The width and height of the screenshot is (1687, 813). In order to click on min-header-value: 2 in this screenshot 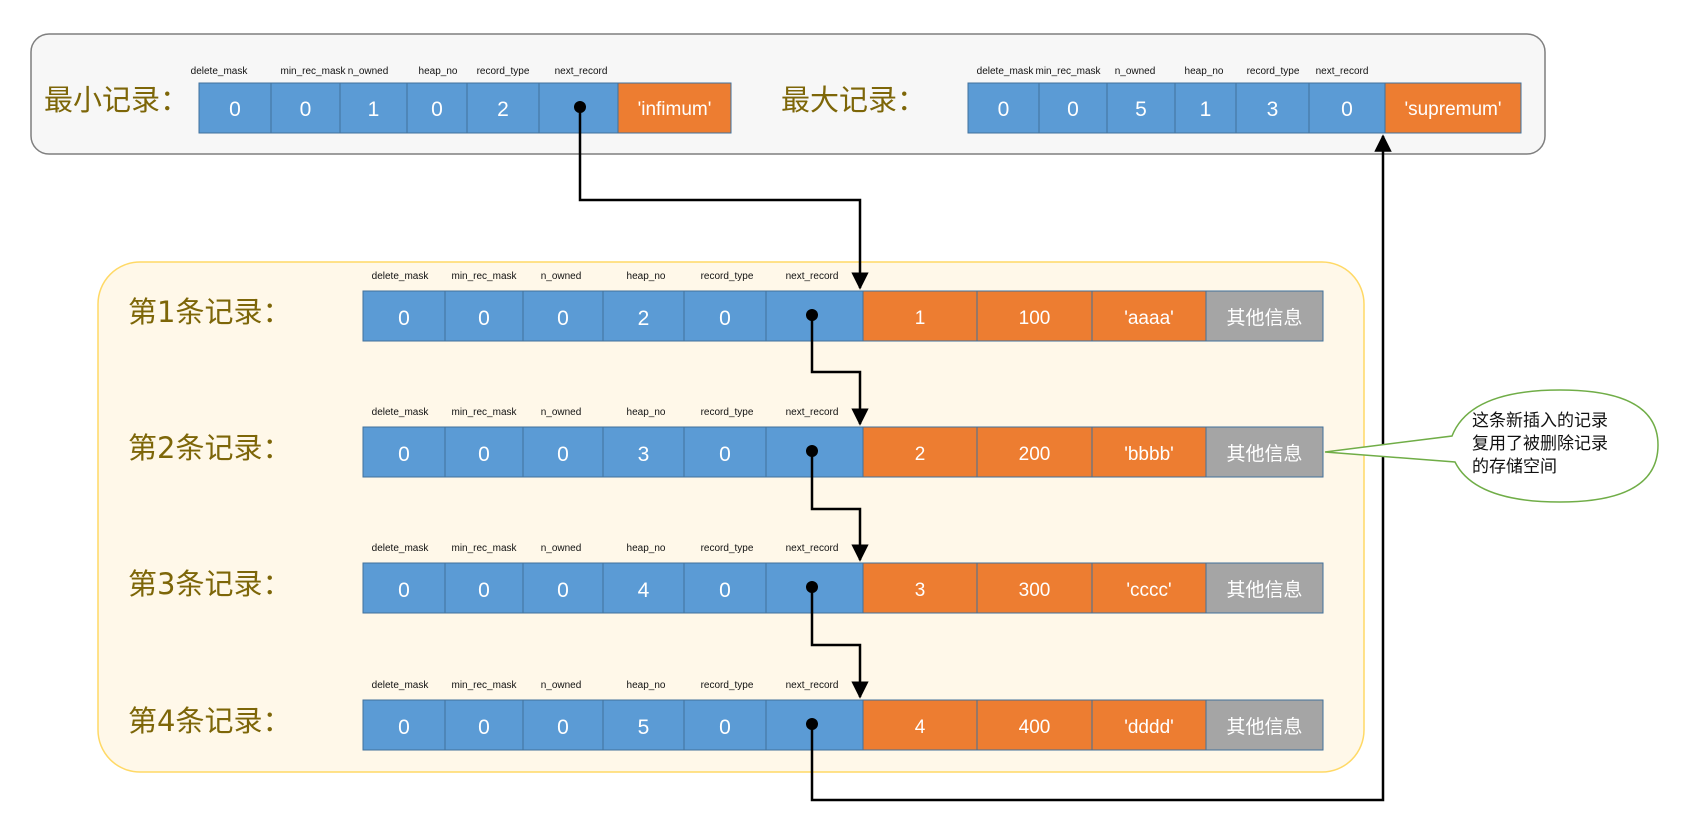, I will do `click(503, 109)`.